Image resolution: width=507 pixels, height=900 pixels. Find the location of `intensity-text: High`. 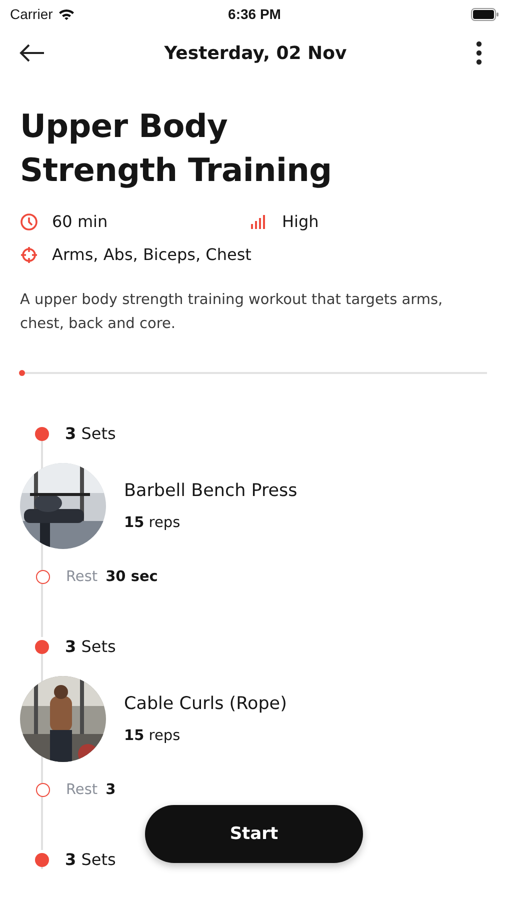

intensity-text: High is located at coordinates (300, 221).